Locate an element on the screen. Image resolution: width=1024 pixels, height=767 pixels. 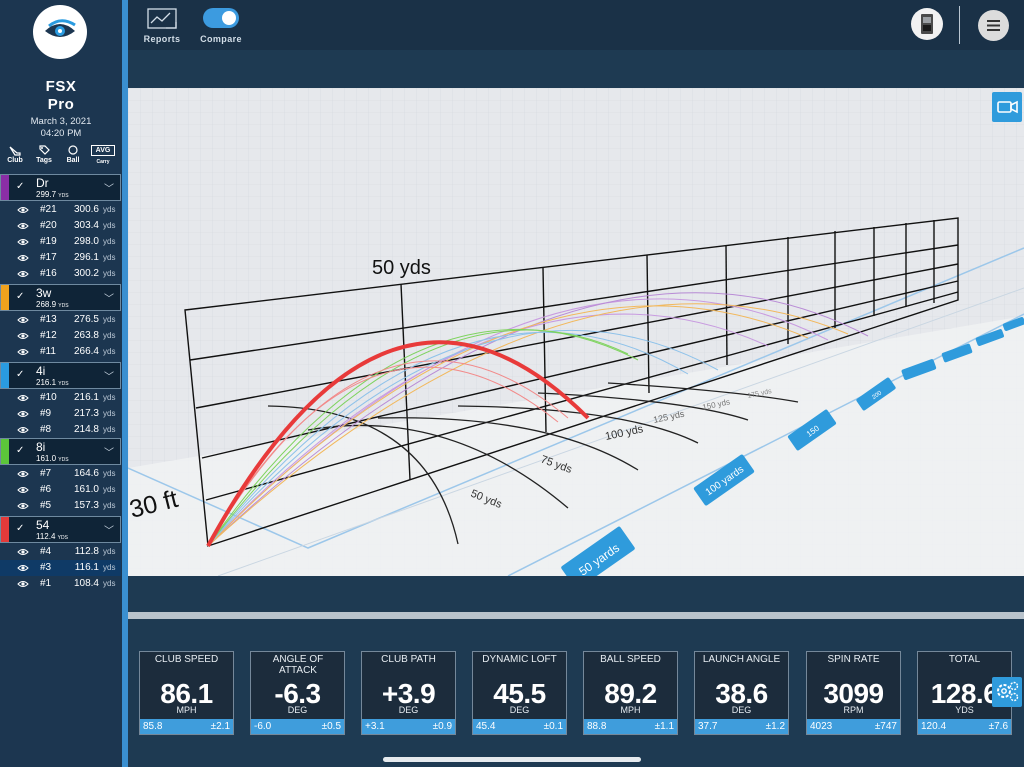
shot-number: #17 is located at coordinates (48, 257).